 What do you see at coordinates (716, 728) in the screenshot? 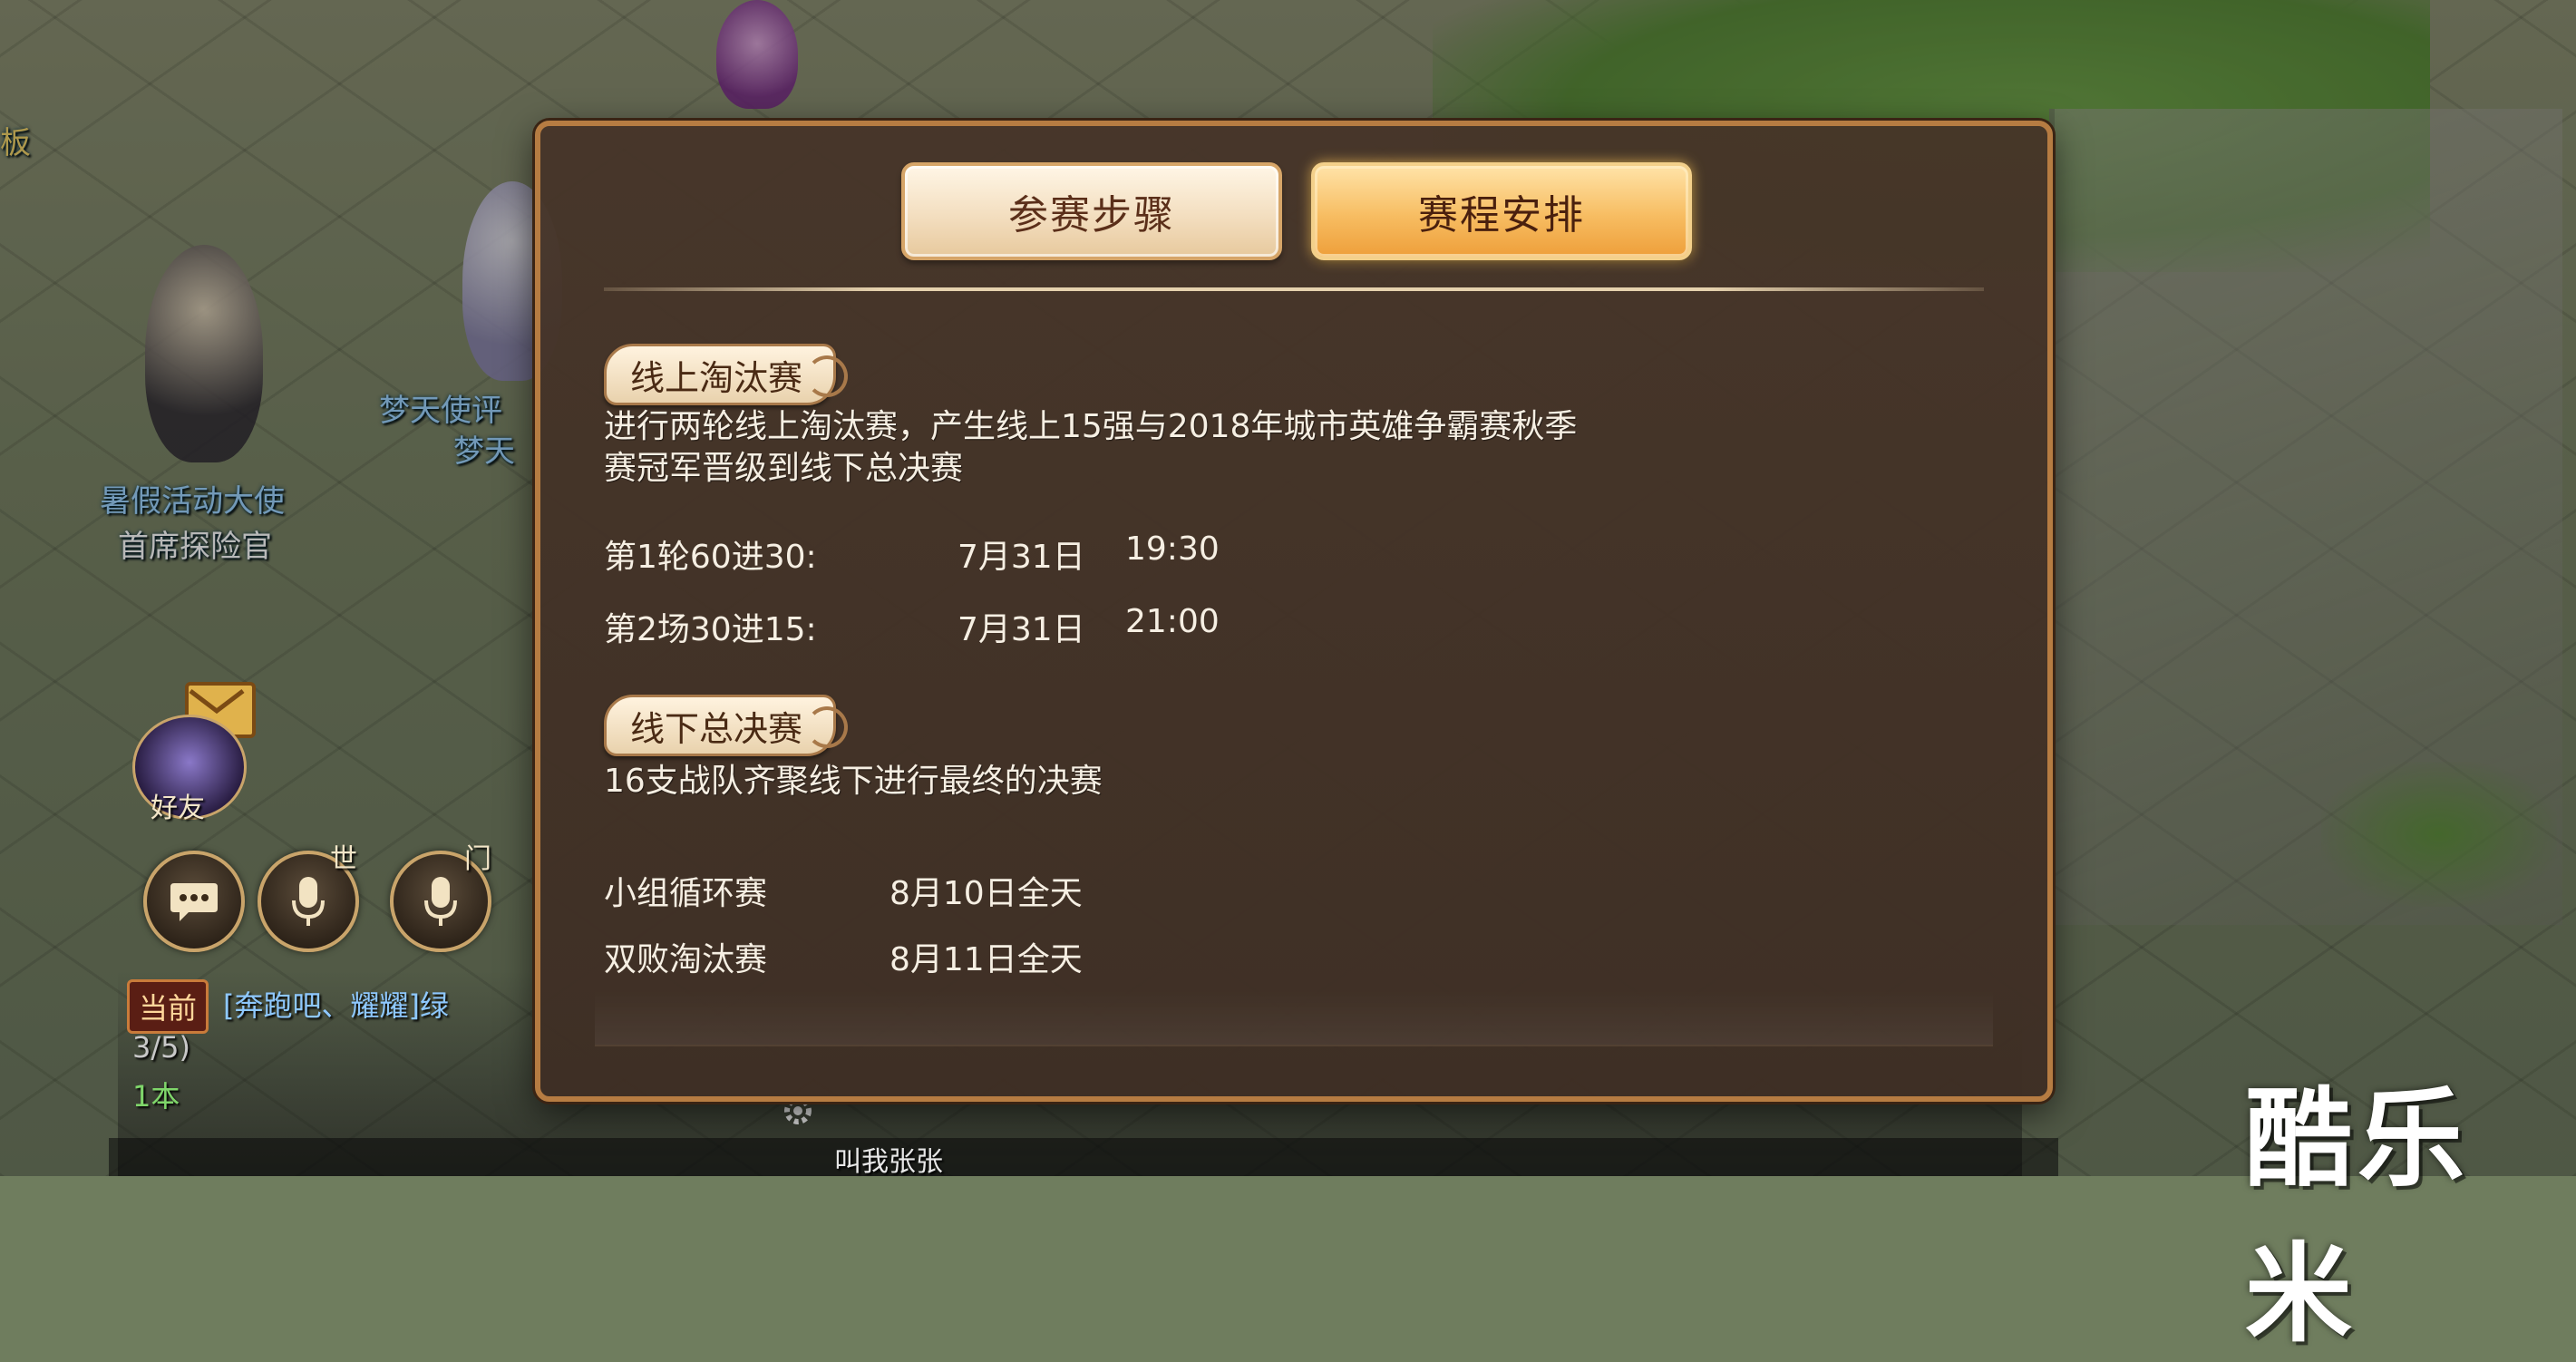
I see `section-title-offline: 线下总决赛` at bounding box center [716, 728].